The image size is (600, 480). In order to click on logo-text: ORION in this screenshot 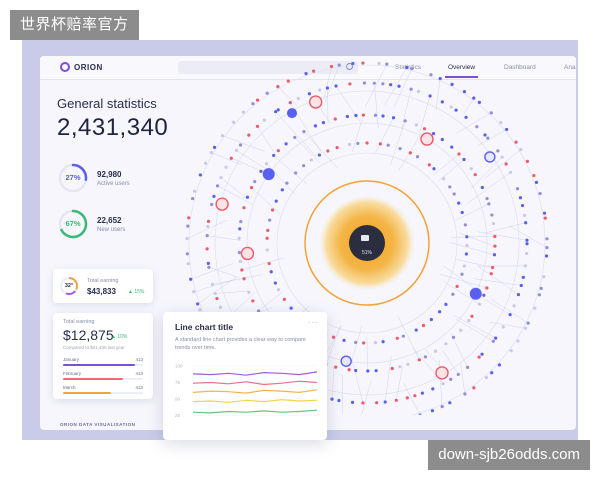, I will do `click(88, 67)`.